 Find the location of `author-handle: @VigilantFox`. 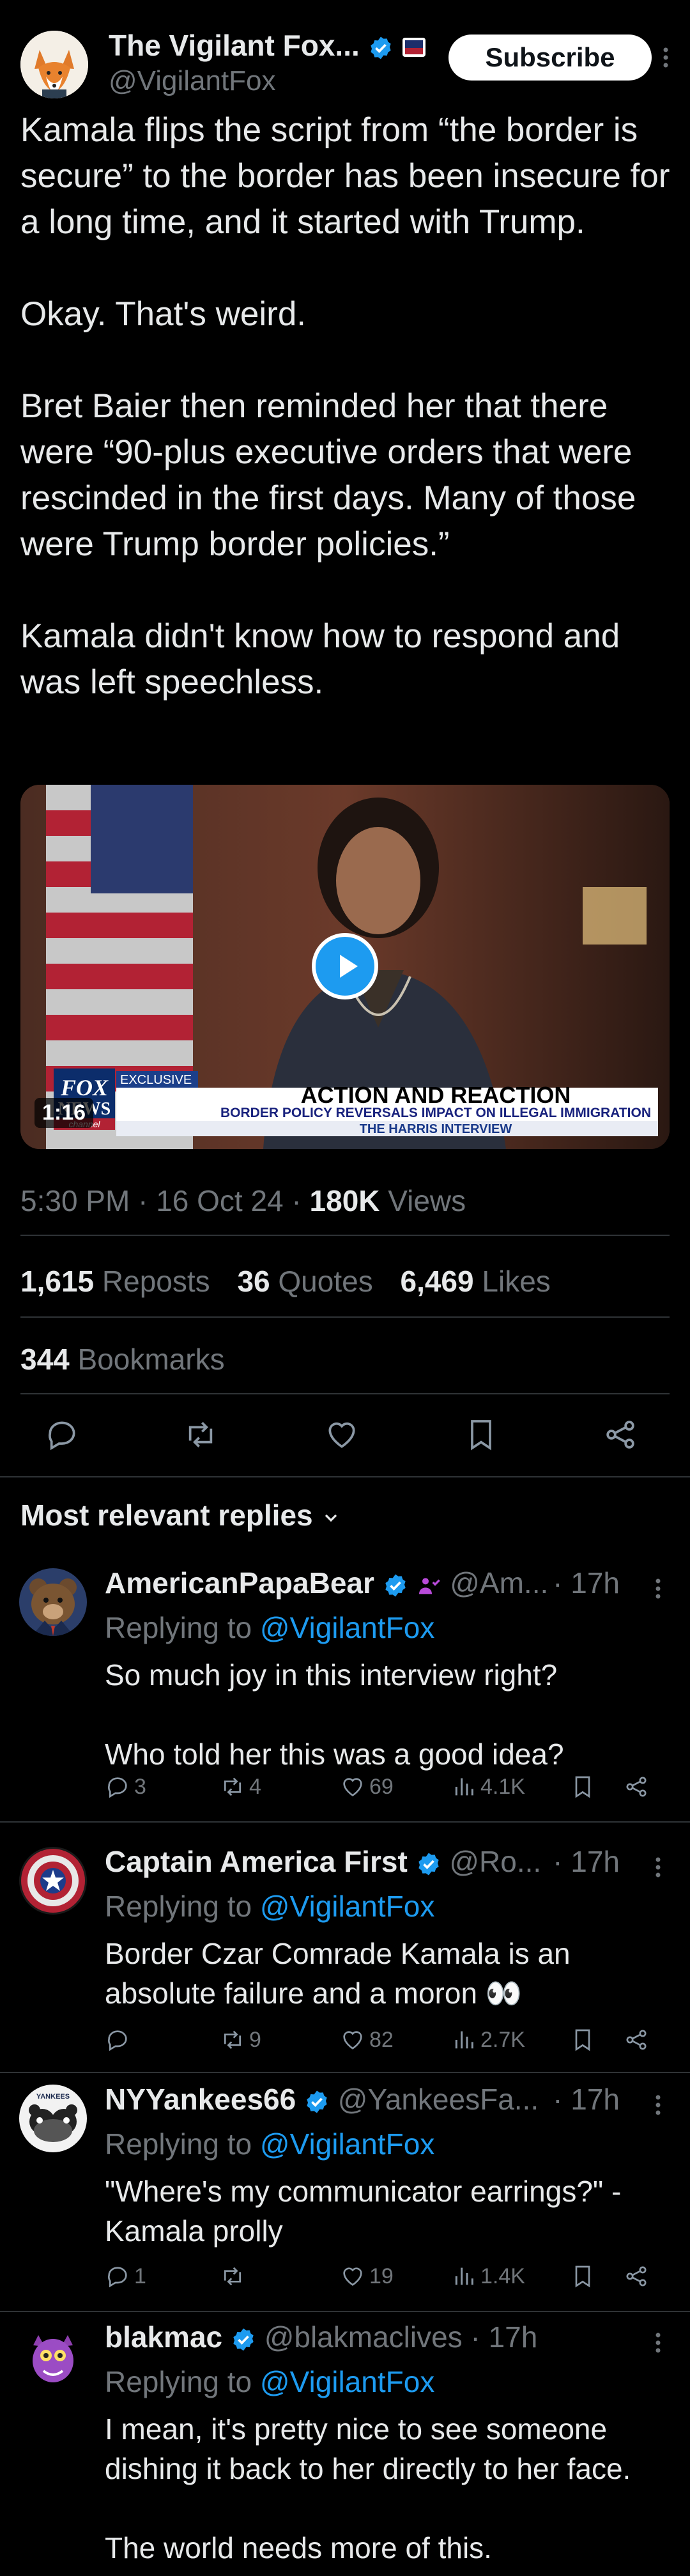

author-handle: @VigilantFox is located at coordinates (192, 81).